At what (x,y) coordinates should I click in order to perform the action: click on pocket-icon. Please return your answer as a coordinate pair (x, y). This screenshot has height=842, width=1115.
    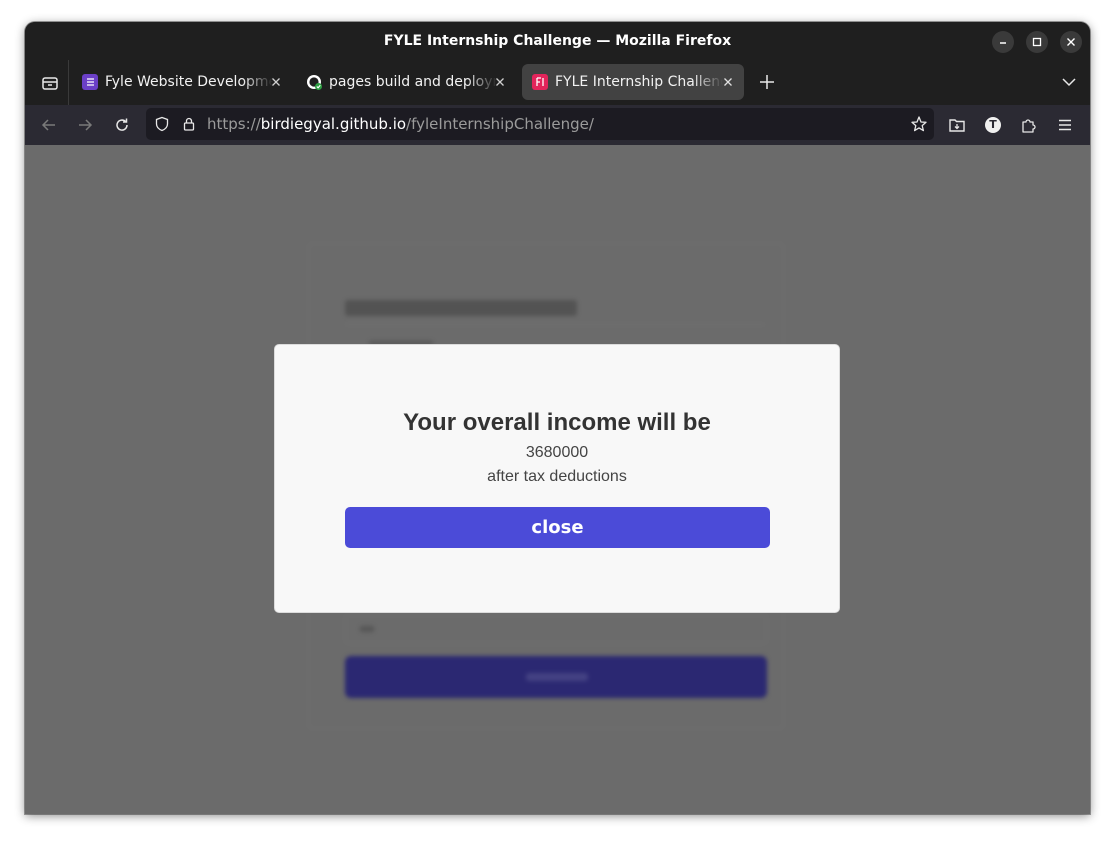
    Looking at the image, I should click on (957, 125).